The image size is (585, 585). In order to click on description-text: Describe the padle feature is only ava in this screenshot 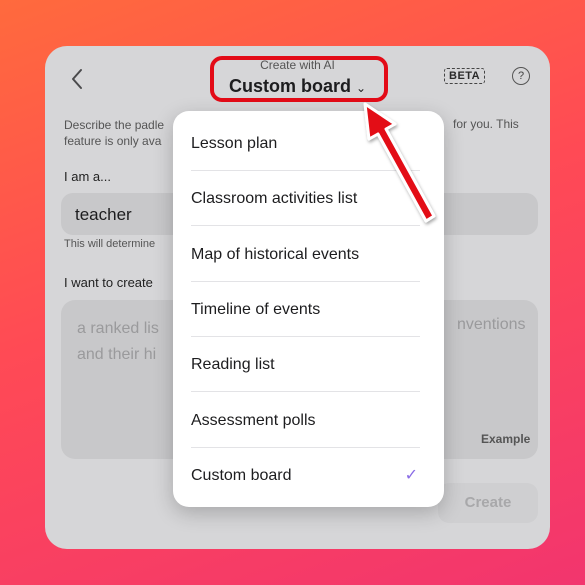, I will do `click(114, 133)`.